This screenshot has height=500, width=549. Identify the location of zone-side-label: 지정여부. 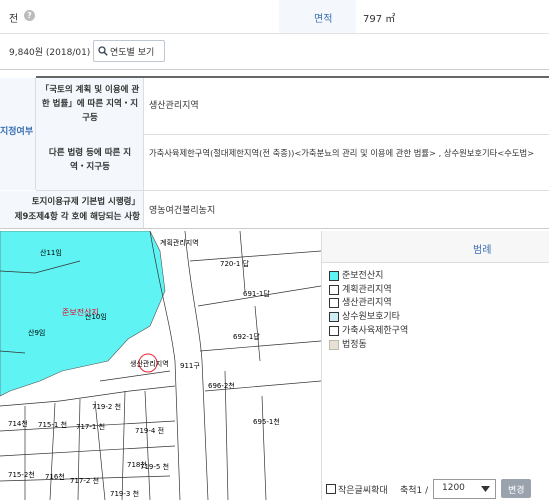
(17, 132).